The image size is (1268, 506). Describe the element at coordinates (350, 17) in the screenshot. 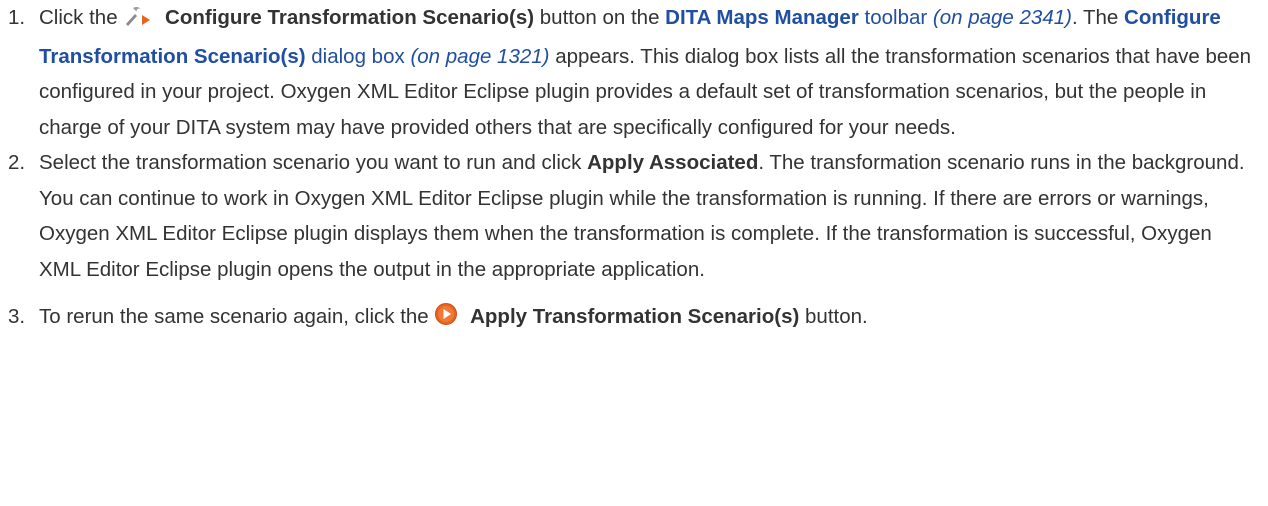

I see `configure-scenario-button-label: Configure Transformation Scenario(s)` at that location.